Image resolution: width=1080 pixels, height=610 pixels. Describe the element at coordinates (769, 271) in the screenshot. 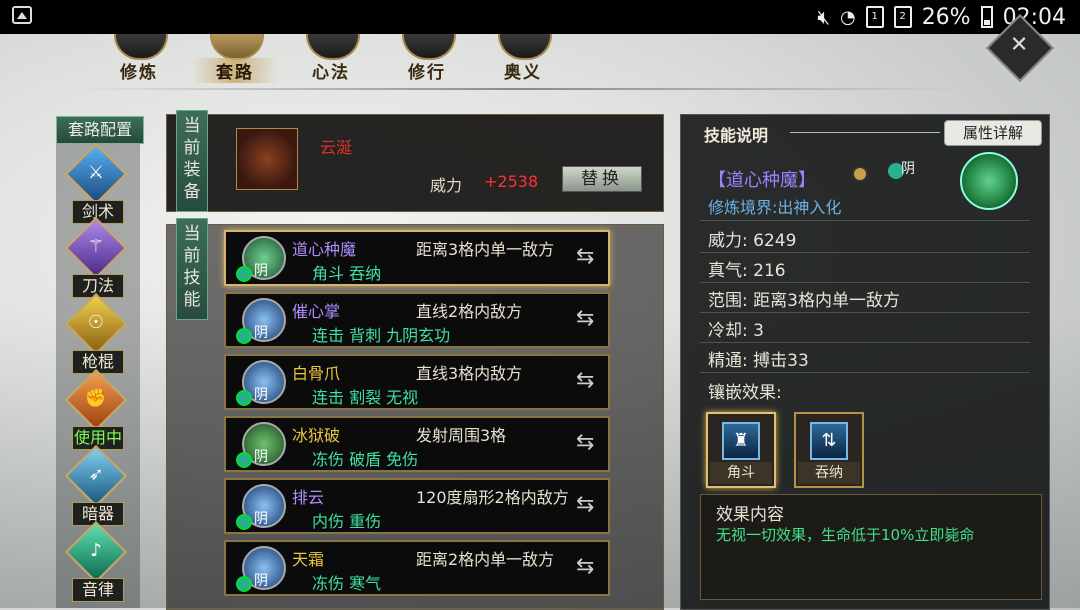

I see `stat-value: 216` at that location.